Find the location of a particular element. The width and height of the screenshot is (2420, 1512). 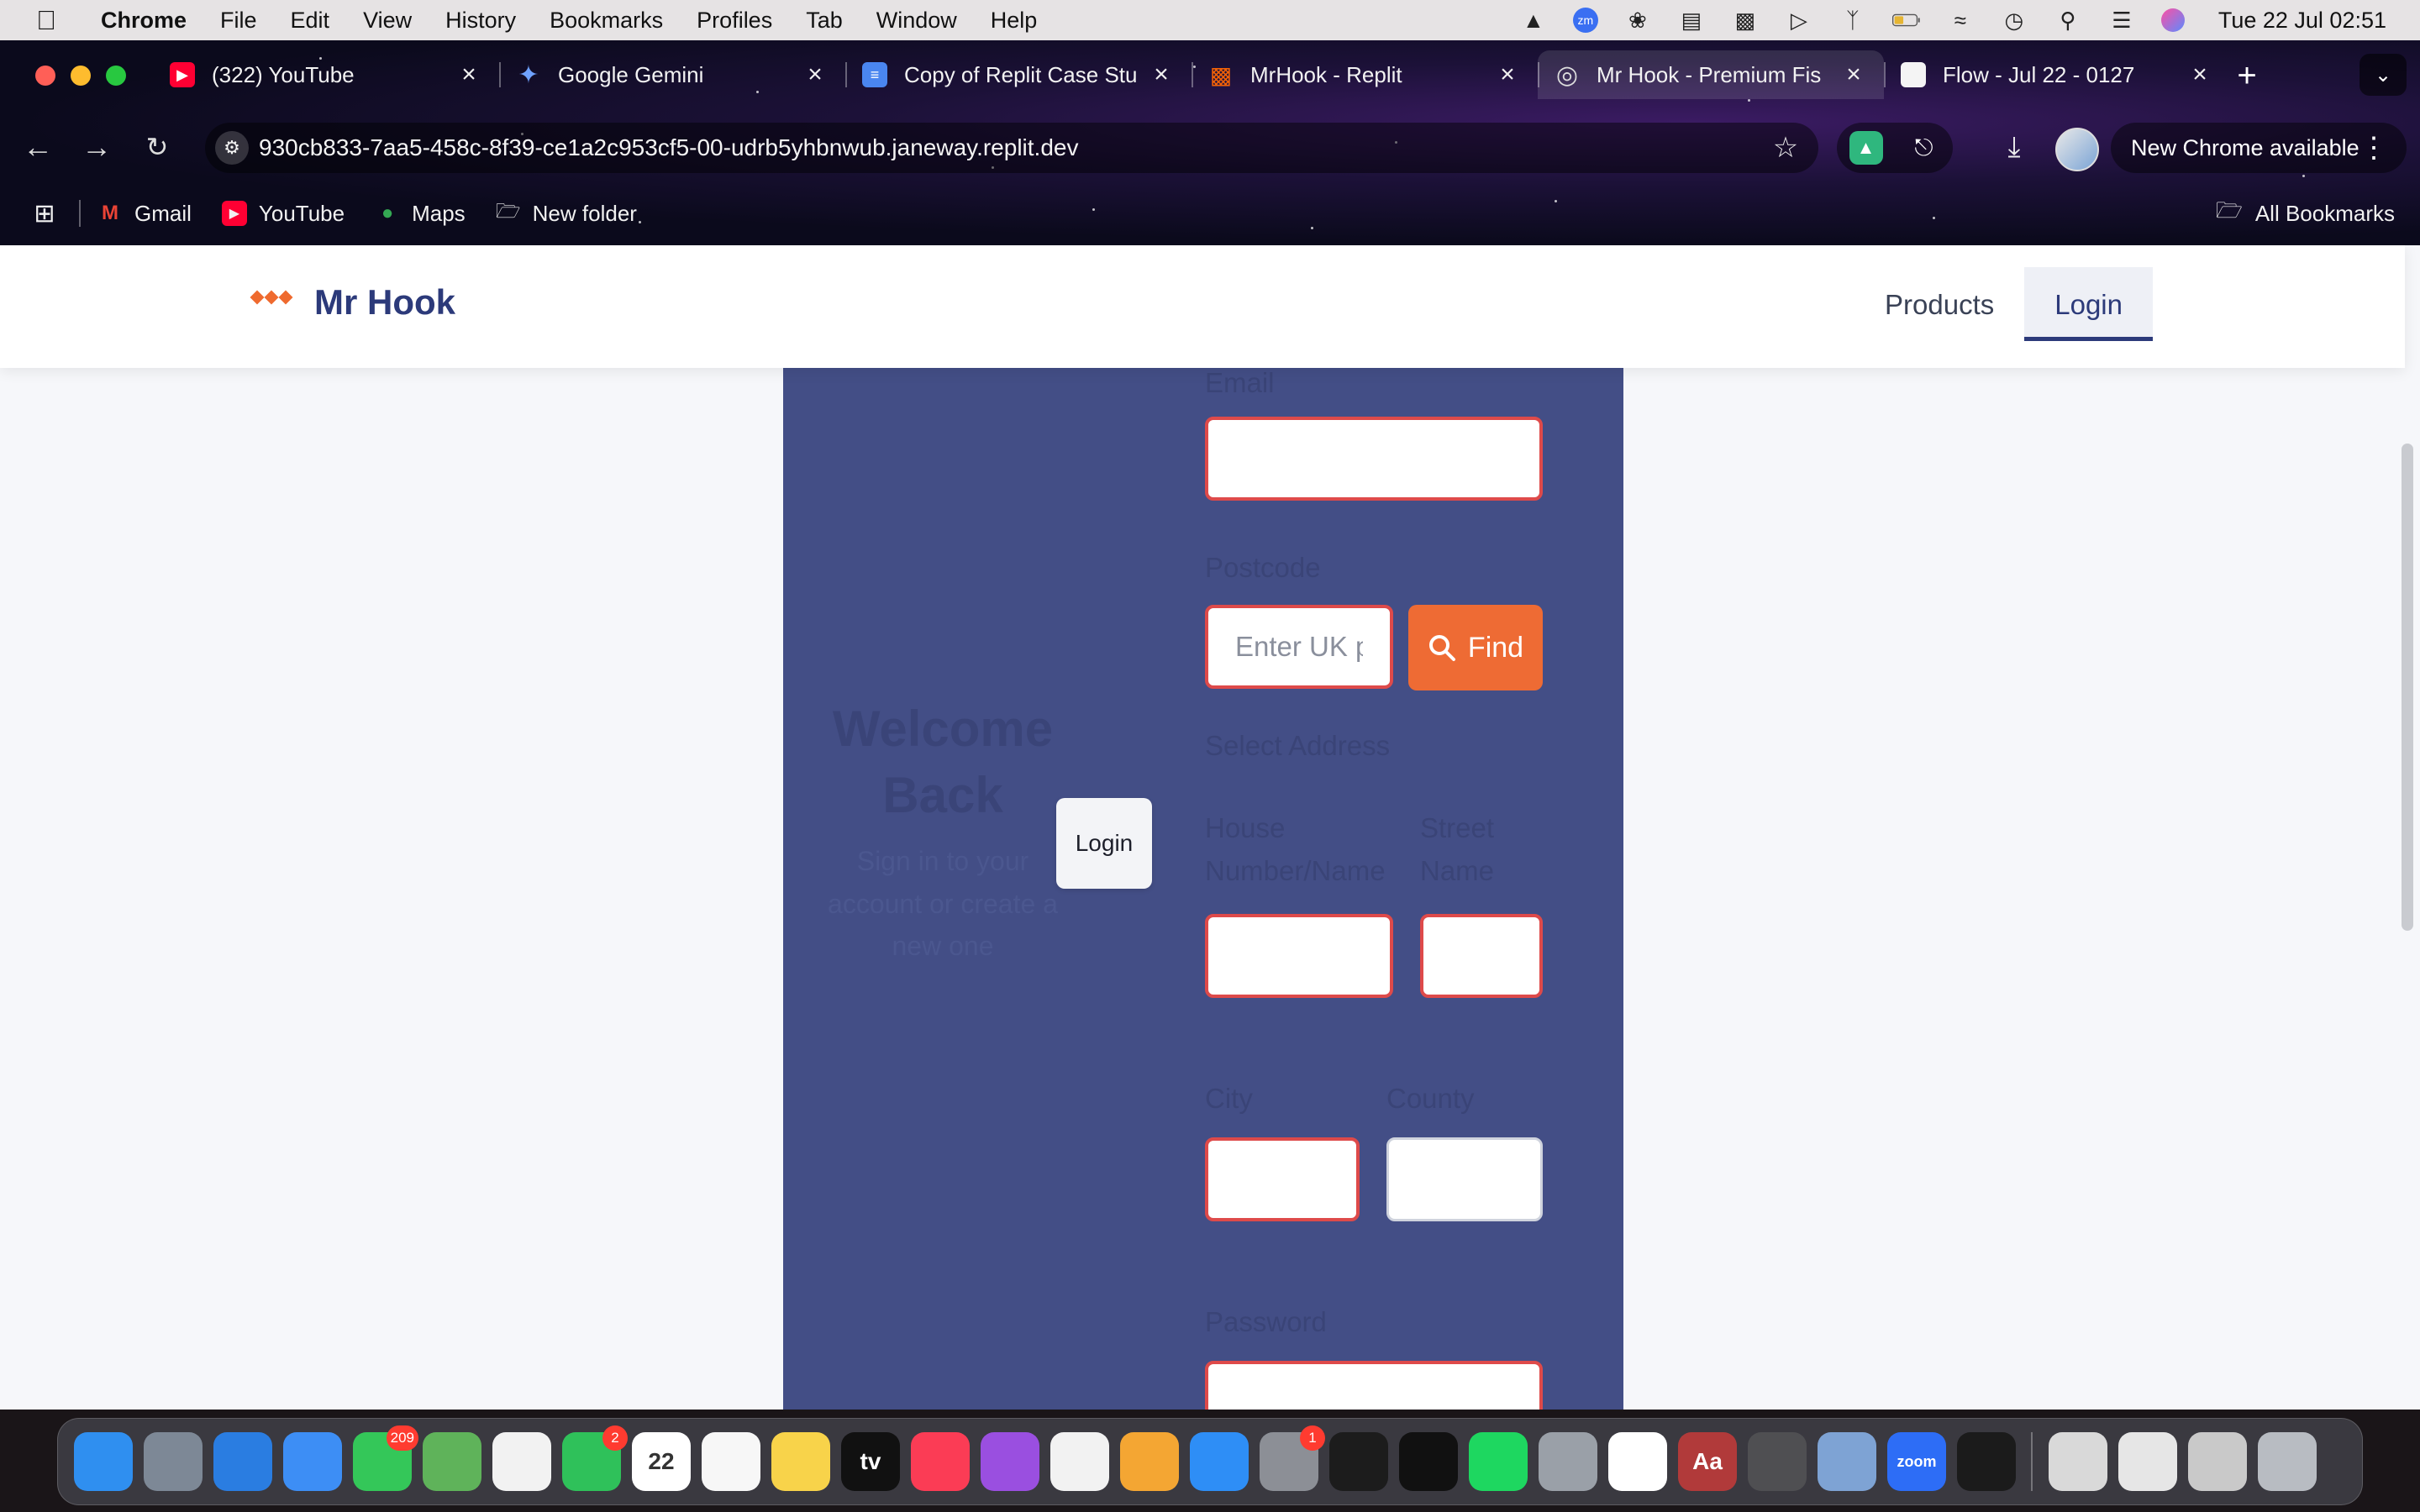

email-field is located at coordinates (1374, 459).